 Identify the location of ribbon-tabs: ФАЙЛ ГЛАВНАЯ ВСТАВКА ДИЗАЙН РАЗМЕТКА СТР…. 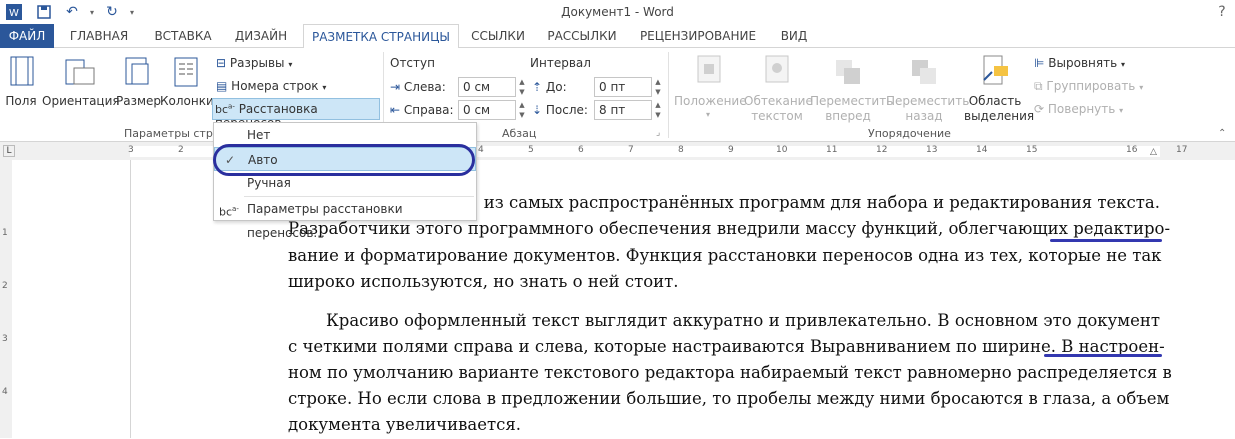
(617, 36).